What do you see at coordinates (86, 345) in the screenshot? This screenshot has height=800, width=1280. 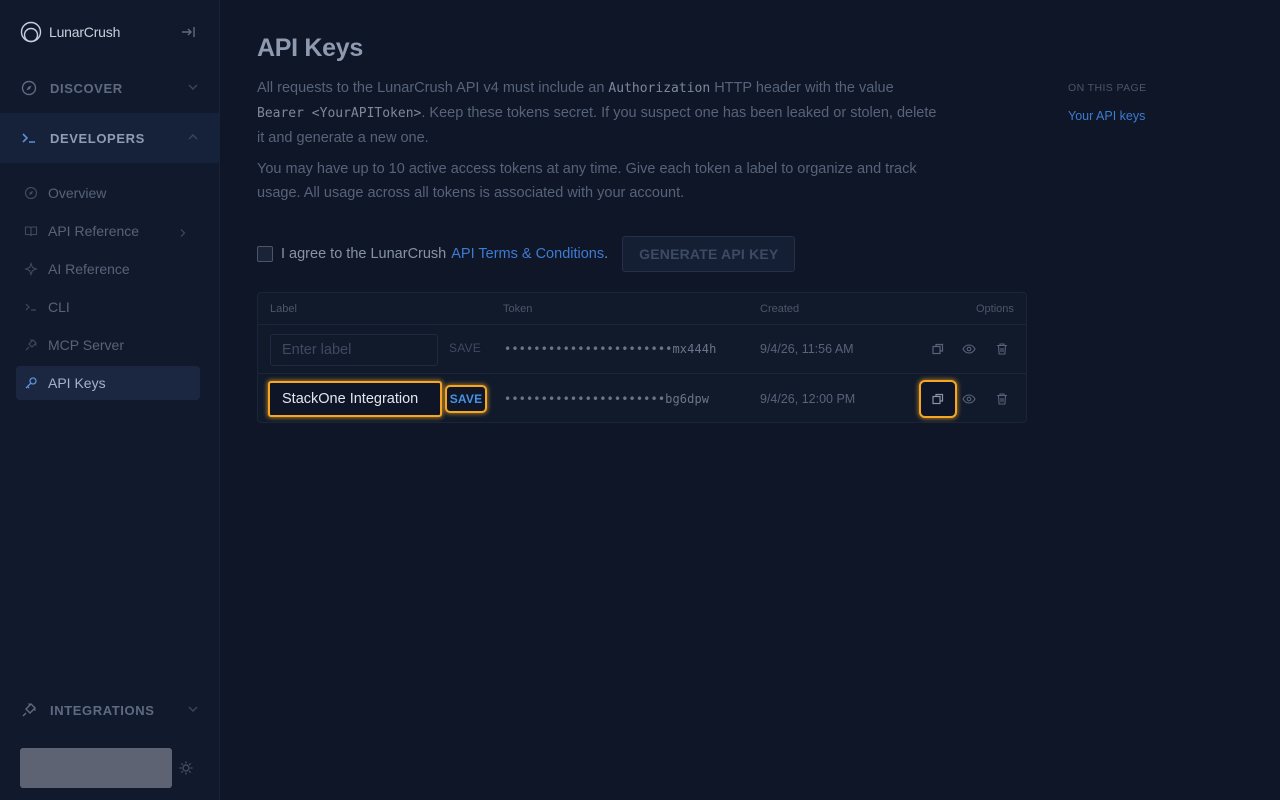 I see `sidebar-item-label: MCP Server` at bounding box center [86, 345].